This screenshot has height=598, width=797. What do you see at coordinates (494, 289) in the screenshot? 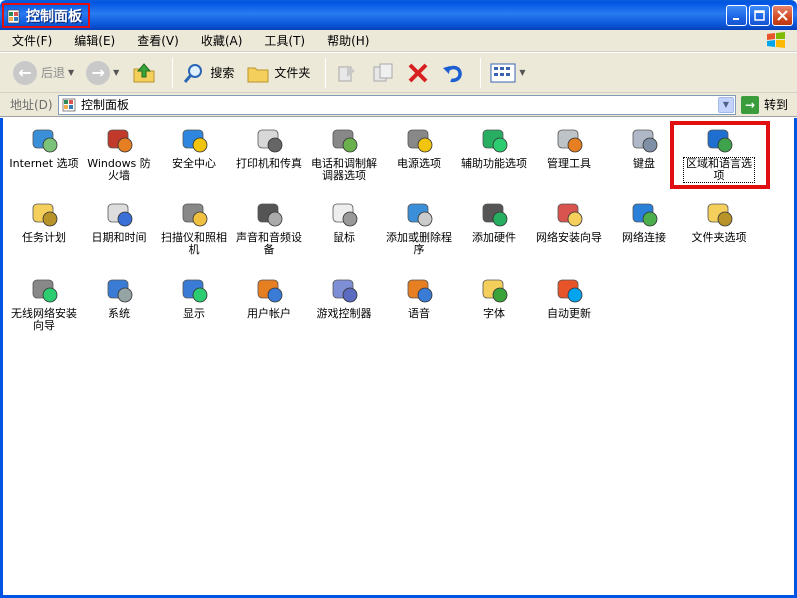
I see `fonts-icon` at bounding box center [494, 289].